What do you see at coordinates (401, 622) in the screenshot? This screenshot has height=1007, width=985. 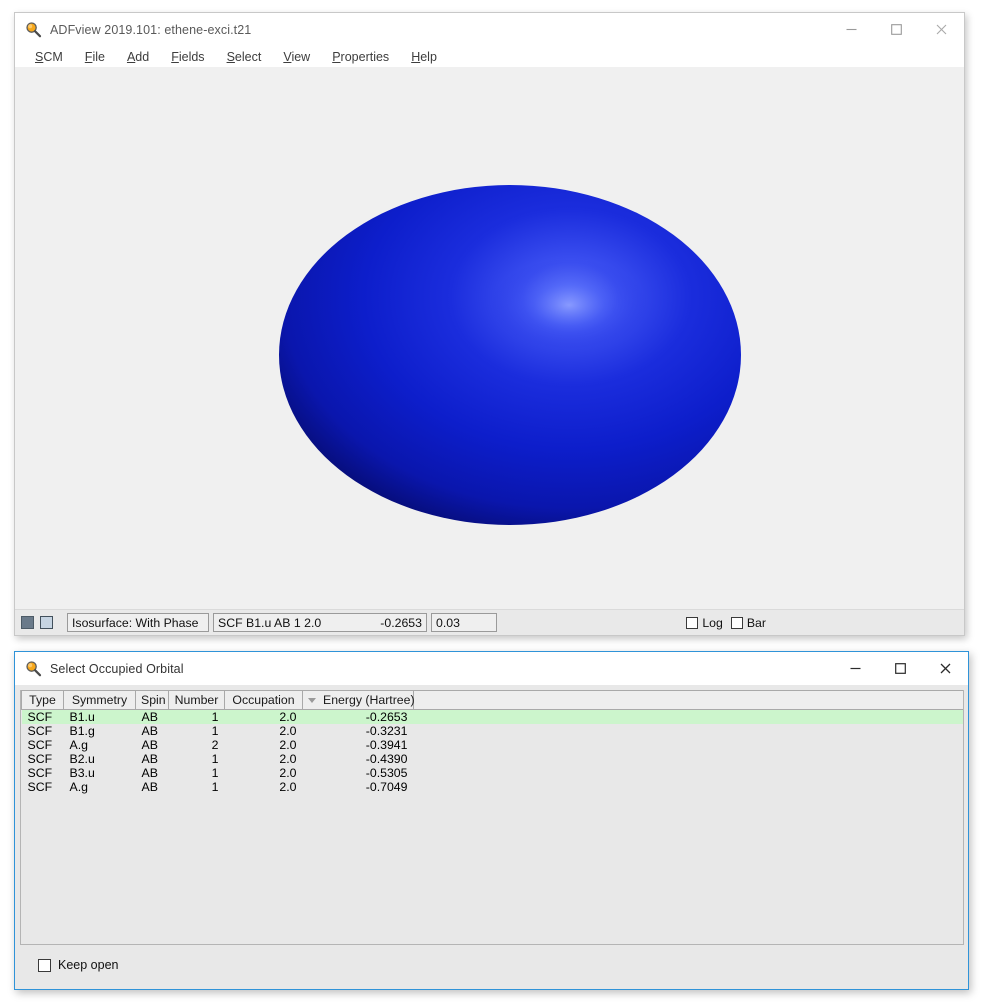 I see `orbital-energy-text: -0.2653` at bounding box center [401, 622].